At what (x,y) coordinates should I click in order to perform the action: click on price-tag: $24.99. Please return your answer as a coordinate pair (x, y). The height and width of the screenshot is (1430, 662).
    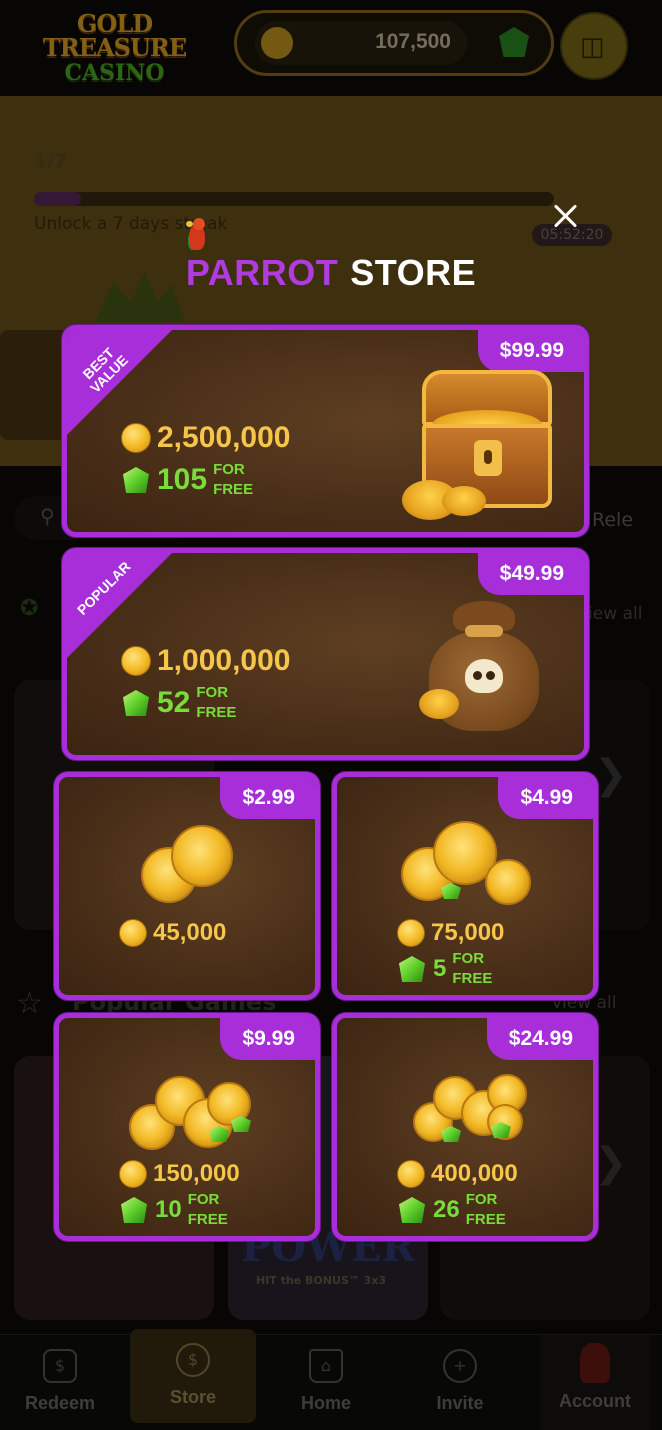
    Looking at the image, I should click on (539, 1039).